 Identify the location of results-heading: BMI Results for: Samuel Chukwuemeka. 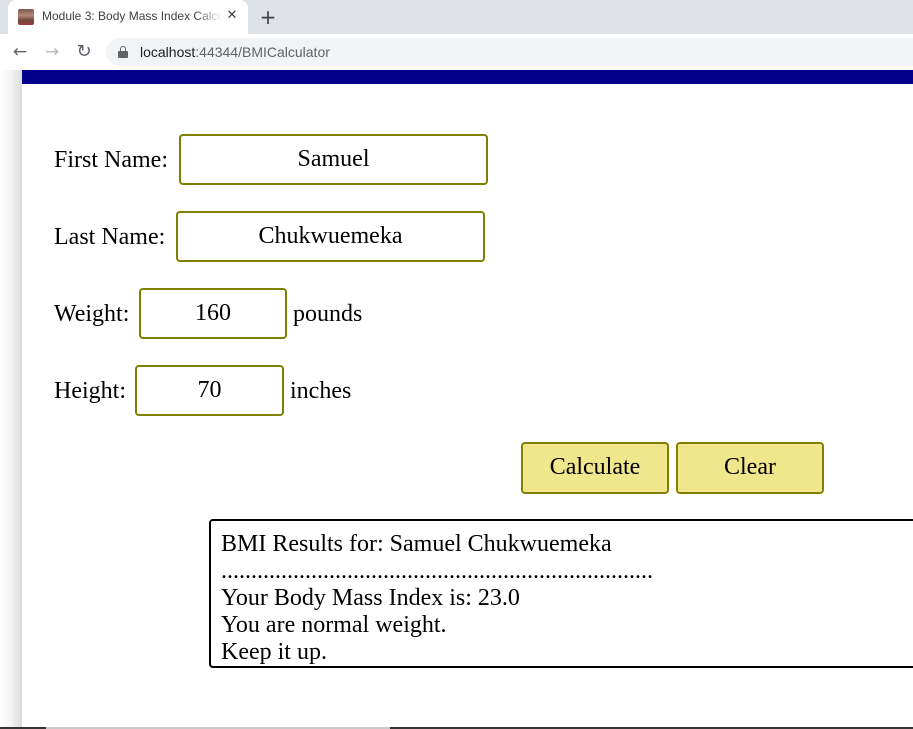
(416, 544).